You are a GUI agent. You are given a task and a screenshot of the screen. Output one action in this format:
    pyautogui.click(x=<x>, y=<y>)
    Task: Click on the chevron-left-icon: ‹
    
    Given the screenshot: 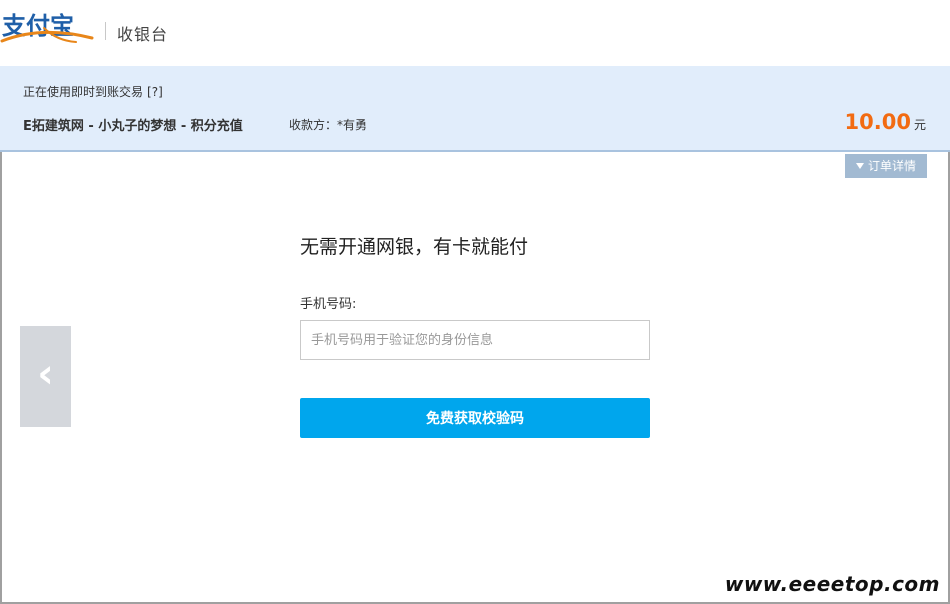 What is the action you would take?
    pyautogui.click(x=45, y=374)
    